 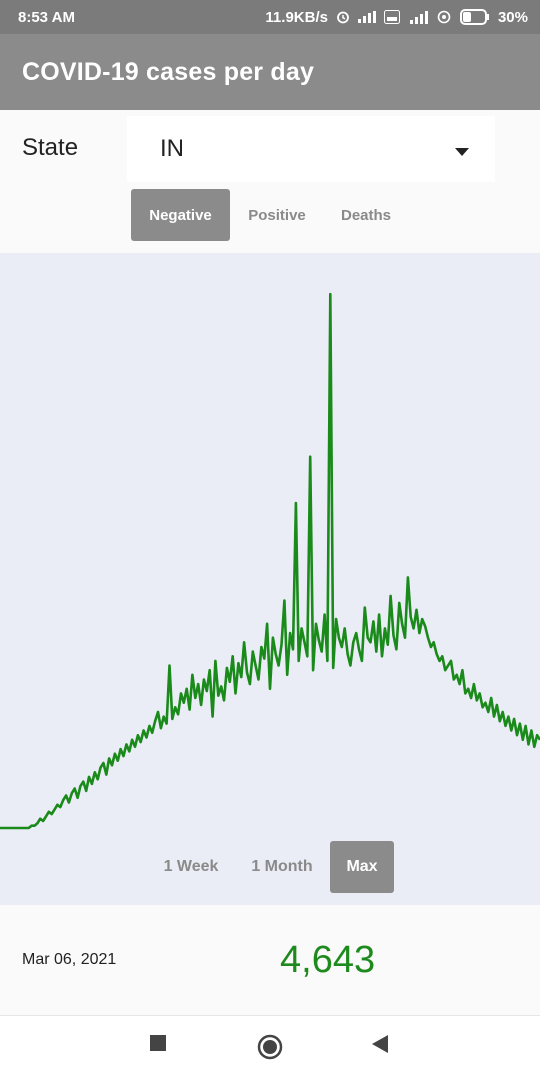 I want to click on volte-icon, so click(x=391, y=17).